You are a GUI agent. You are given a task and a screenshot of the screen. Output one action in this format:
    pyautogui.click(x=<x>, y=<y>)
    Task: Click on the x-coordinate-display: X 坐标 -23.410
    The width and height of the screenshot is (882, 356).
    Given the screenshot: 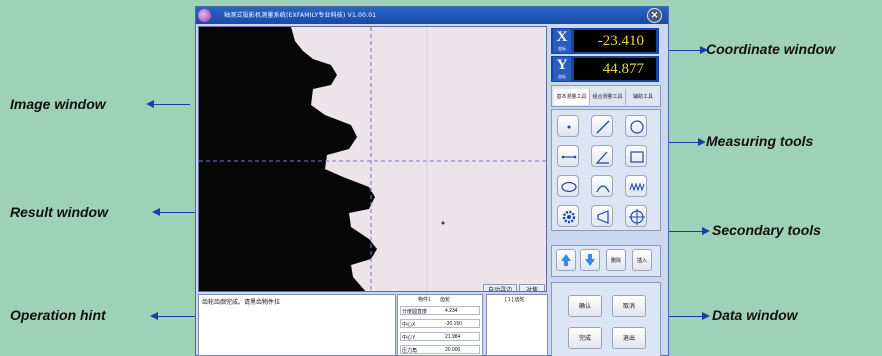 What is the action you would take?
    pyautogui.click(x=605, y=41)
    